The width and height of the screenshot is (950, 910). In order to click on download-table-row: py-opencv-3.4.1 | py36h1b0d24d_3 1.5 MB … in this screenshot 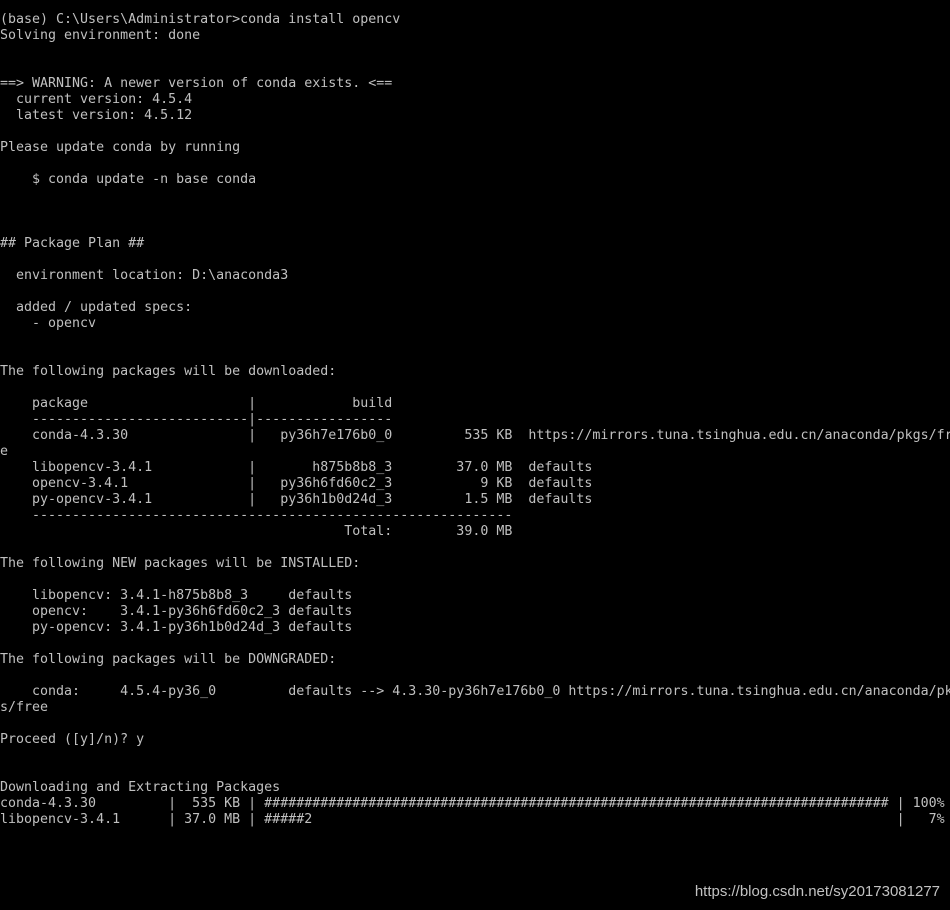, I will do `click(296, 499)`.